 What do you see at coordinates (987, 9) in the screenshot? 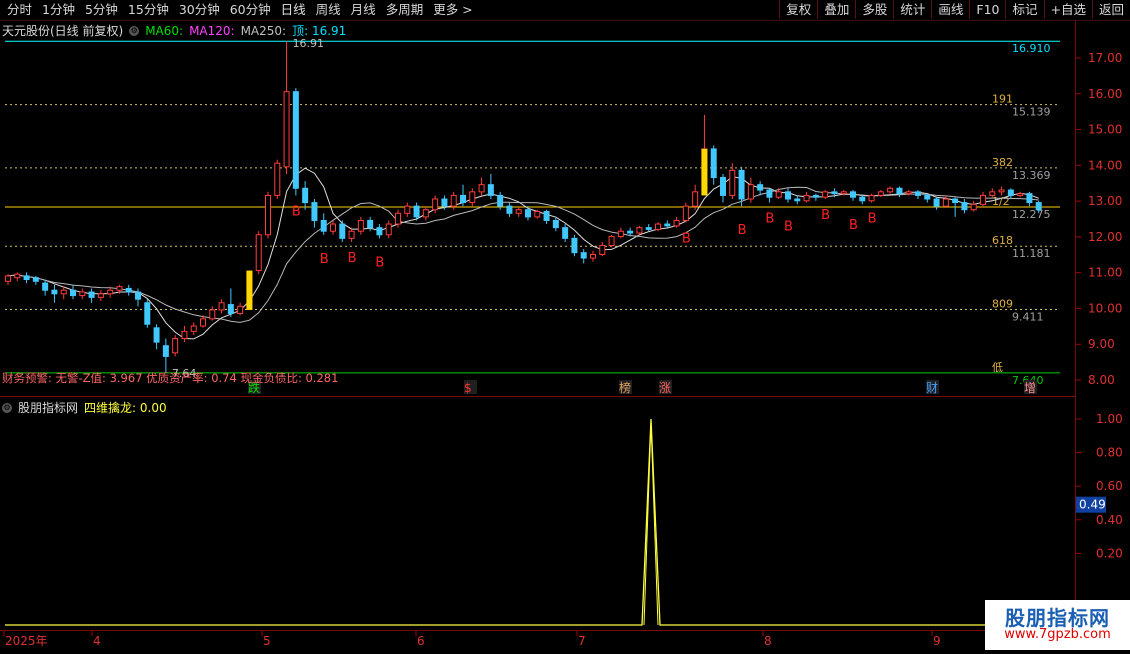
I see `f10-button: F10` at bounding box center [987, 9].